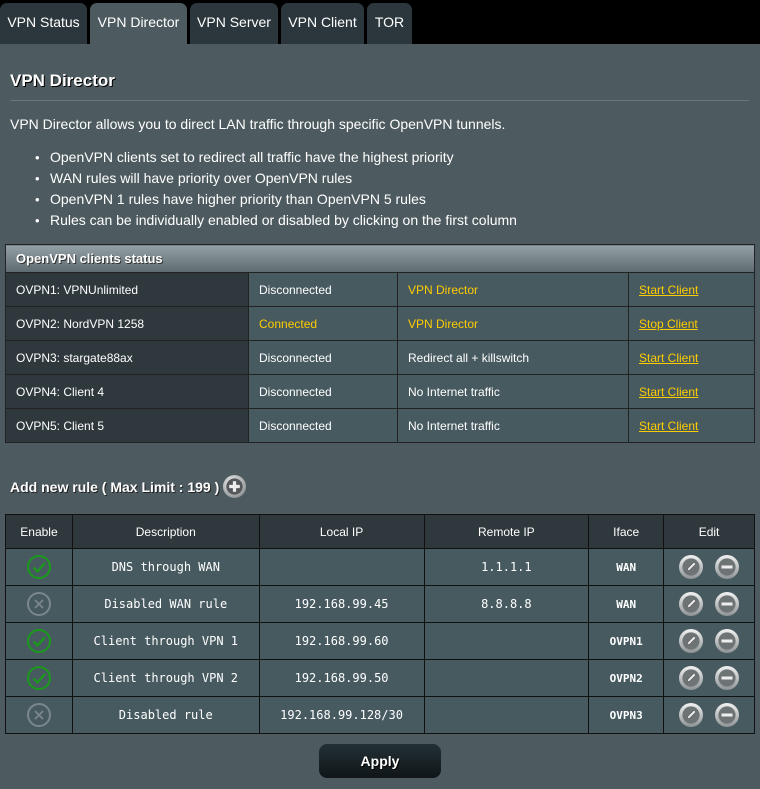  What do you see at coordinates (626, 678) in the screenshot?
I see `rule-iface: OVPN2` at bounding box center [626, 678].